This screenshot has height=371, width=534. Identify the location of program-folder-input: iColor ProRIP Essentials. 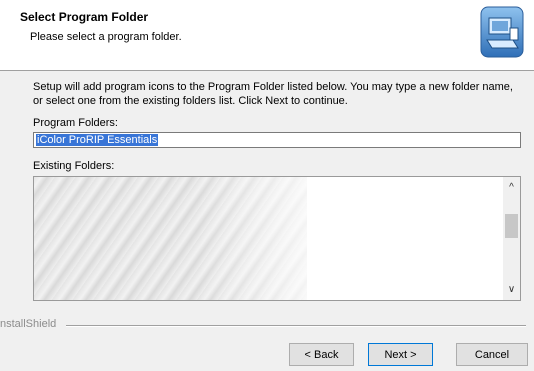
(277, 140).